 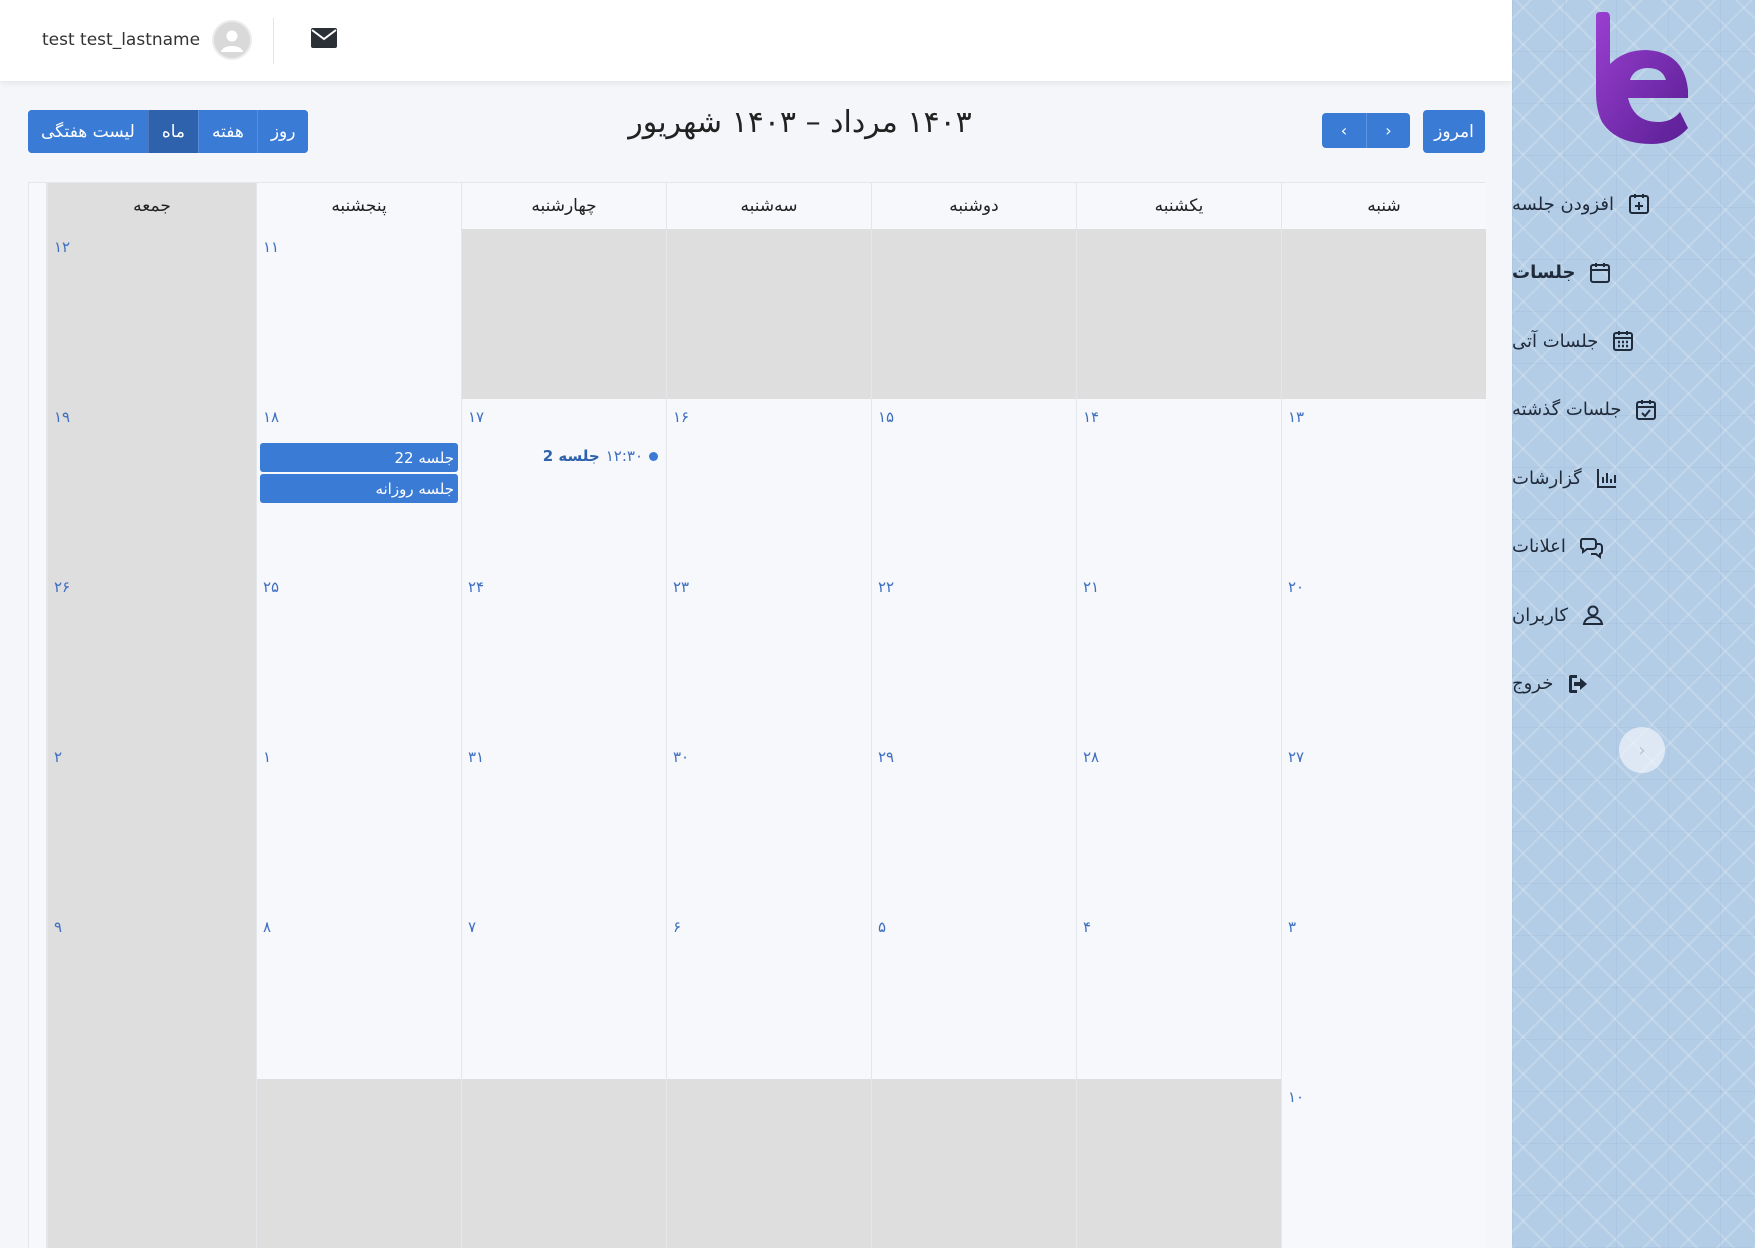 What do you see at coordinates (1633, 273) in the screenshot?
I see `sidebar-item-calendar: جلسات` at bounding box center [1633, 273].